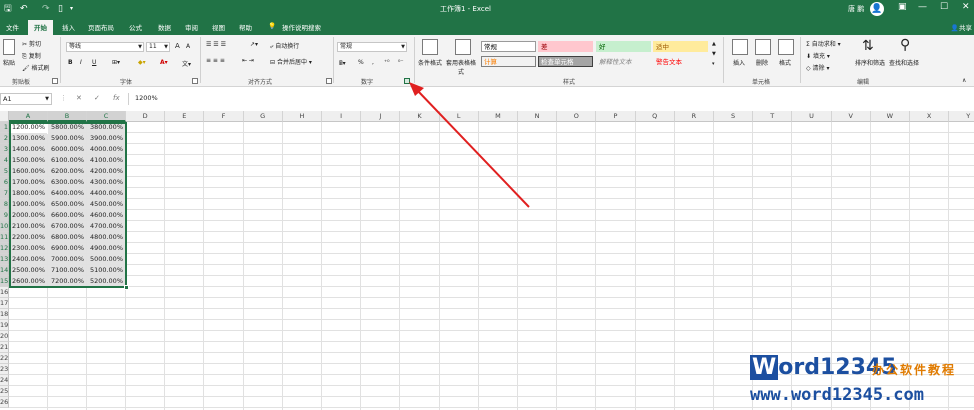 The image size is (974, 410). What do you see at coordinates (914, 370) in the screenshot?
I see `watermark-tagline: 办公软件教程` at bounding box center [914, 370].